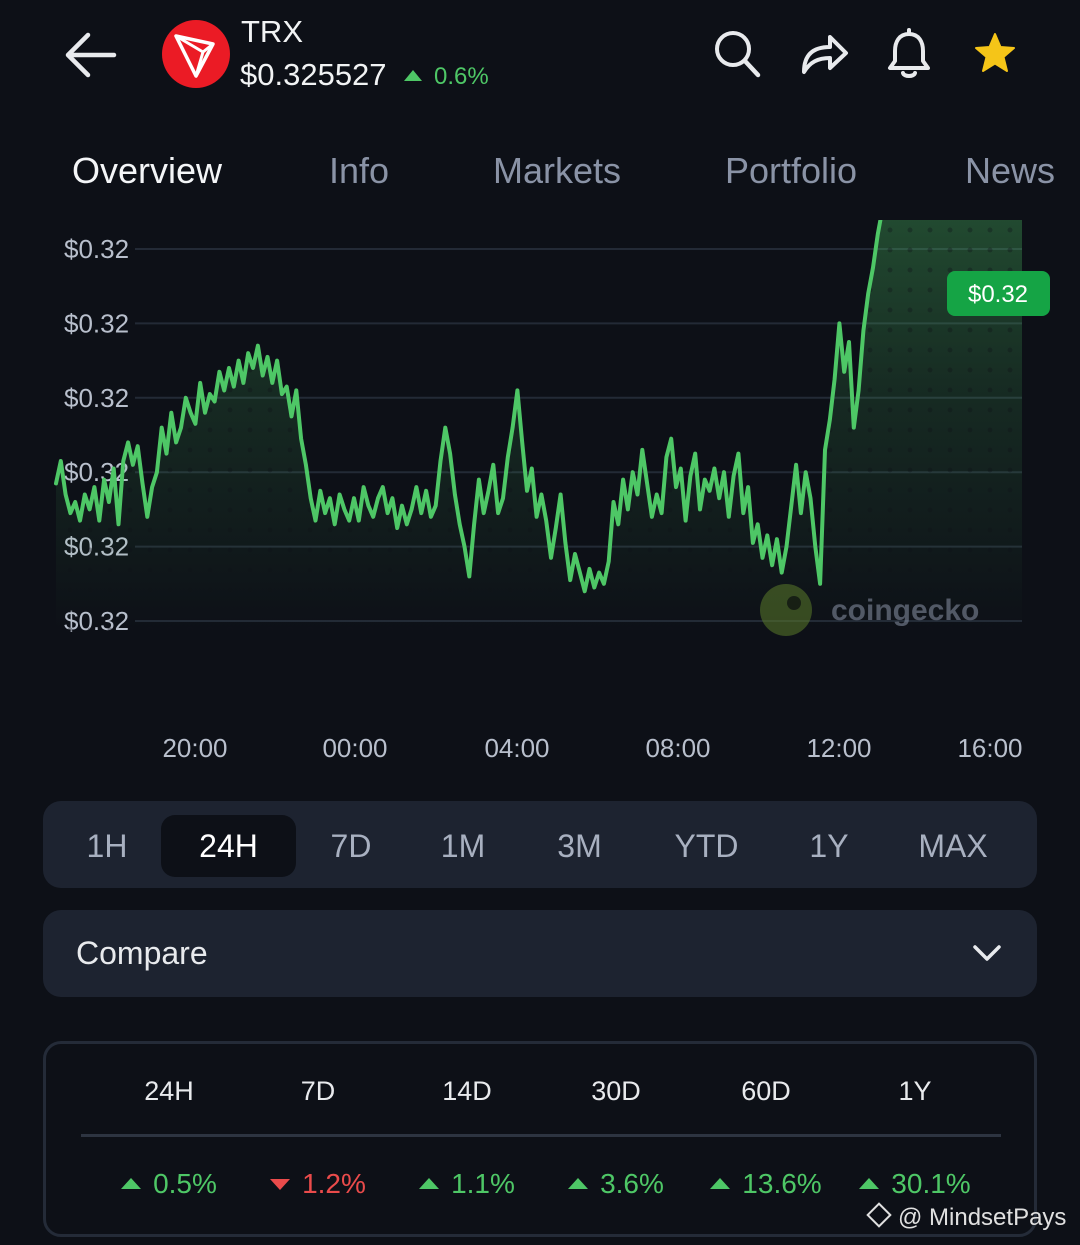 The image size is (1080, 1245). I want to click on perf-value-text: 3.6%, so click(632, 1183).